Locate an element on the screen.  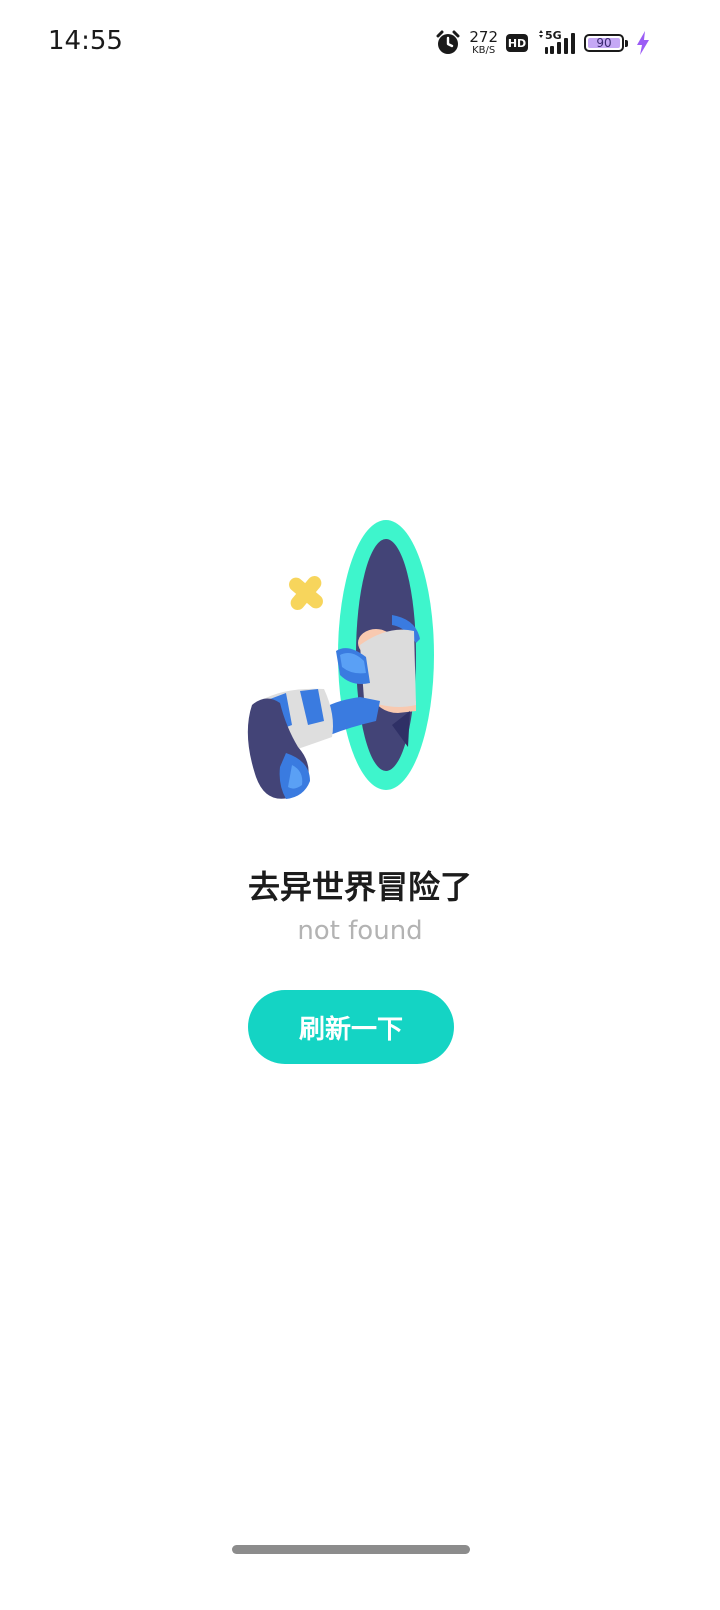
status-icons: 272 KB/S HD 5G 90 is located at coordinates (542, 43).